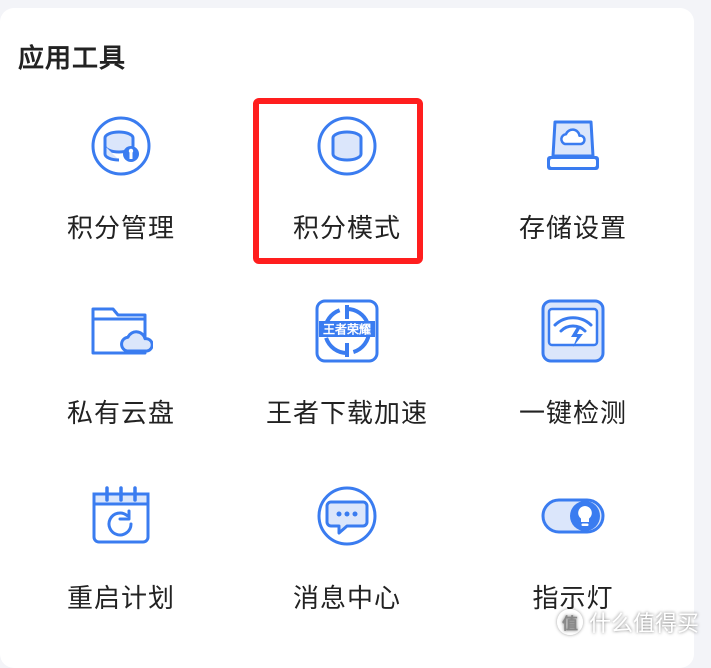 This screenshot has width=711, height=668. I want to click on tool-points-mode: 积分模式, so click(347, 202).